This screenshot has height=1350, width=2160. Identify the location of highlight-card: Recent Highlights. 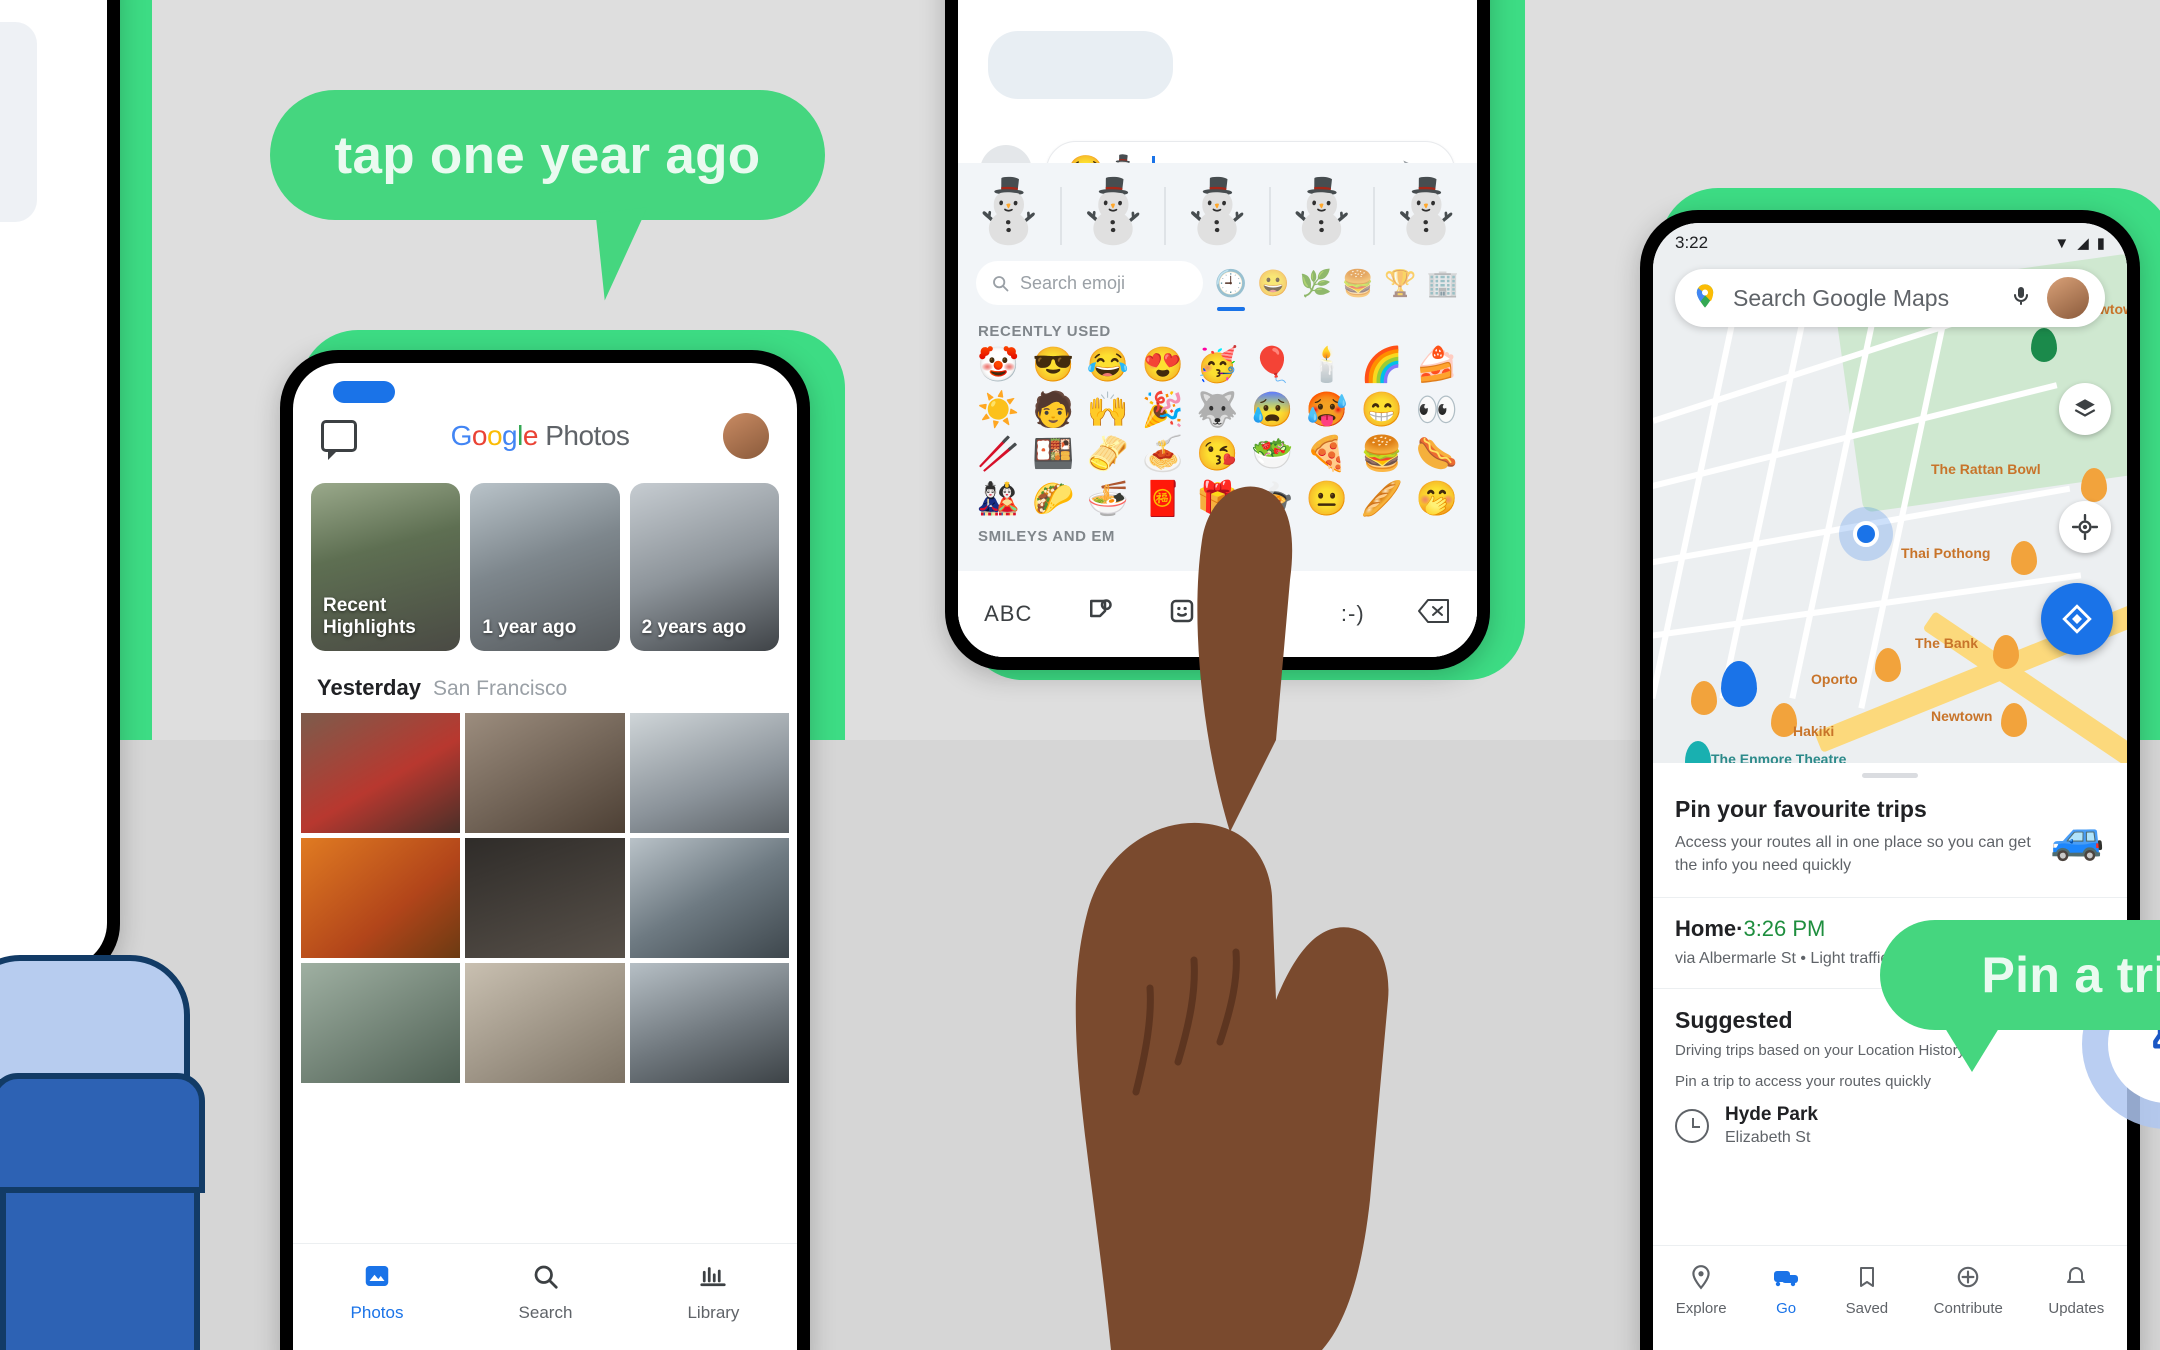
(386, 567).